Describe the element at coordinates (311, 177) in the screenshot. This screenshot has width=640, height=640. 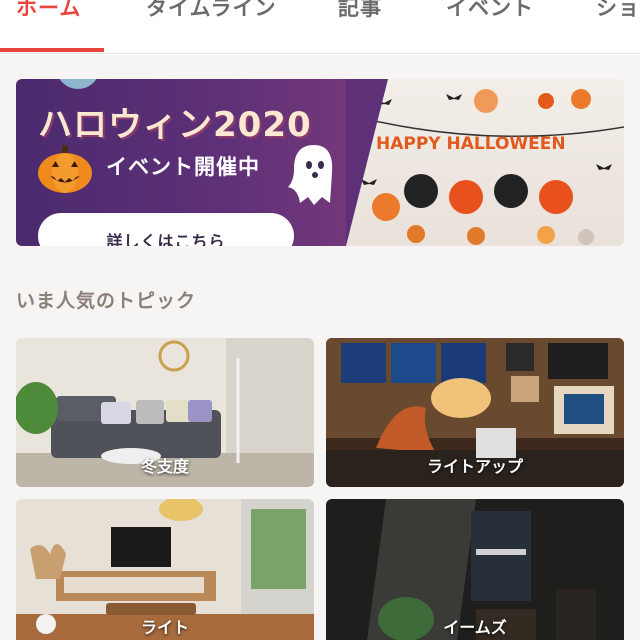
I see `ghost-icon` at that location.